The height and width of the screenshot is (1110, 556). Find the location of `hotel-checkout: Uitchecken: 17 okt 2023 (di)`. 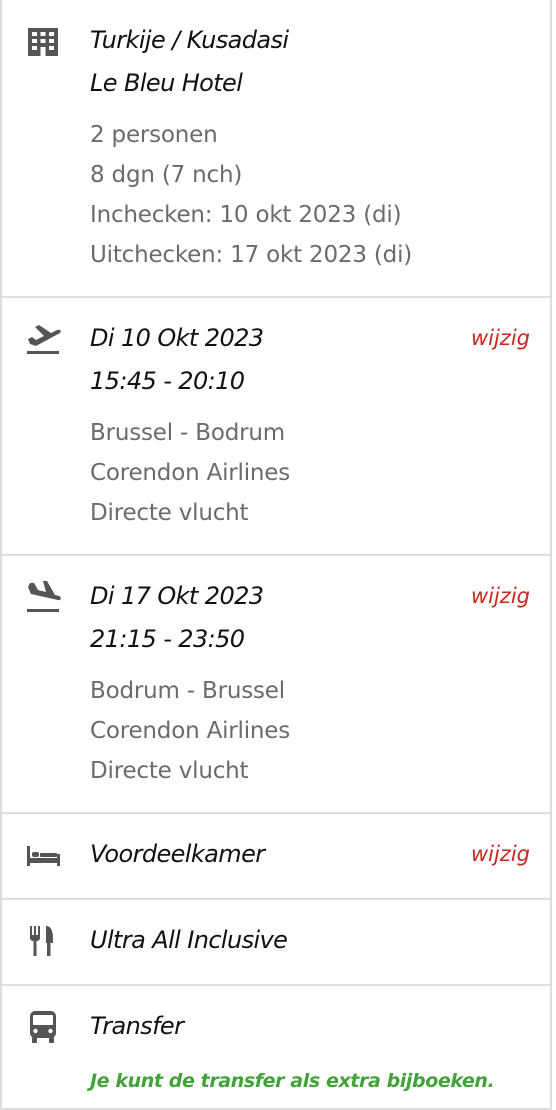

hotel-checkout: Uitchecken: 17 okt 2023 (di) is located at coordinates (251, 255).